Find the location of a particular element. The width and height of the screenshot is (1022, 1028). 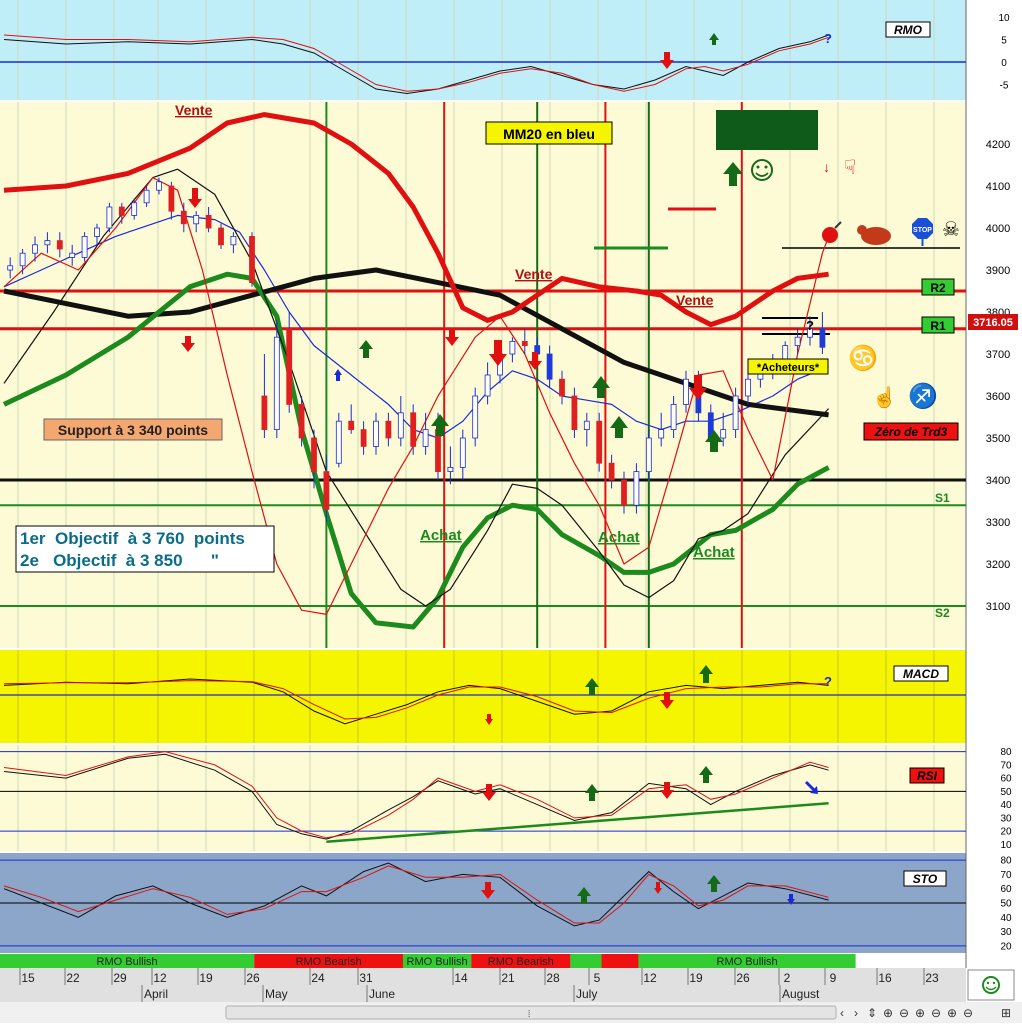

toolbar-button-glyph: ⇕ is located at coordinates (872, 1013).